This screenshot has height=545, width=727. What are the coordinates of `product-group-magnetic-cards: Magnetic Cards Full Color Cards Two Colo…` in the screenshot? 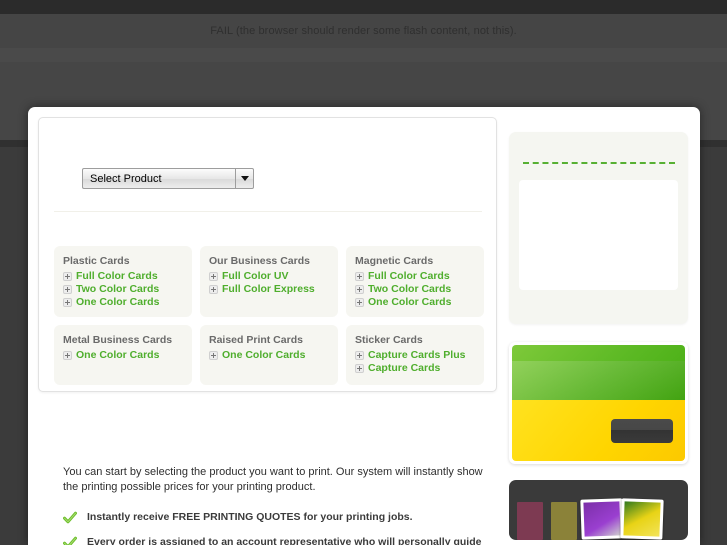 It's located at (415, 281).